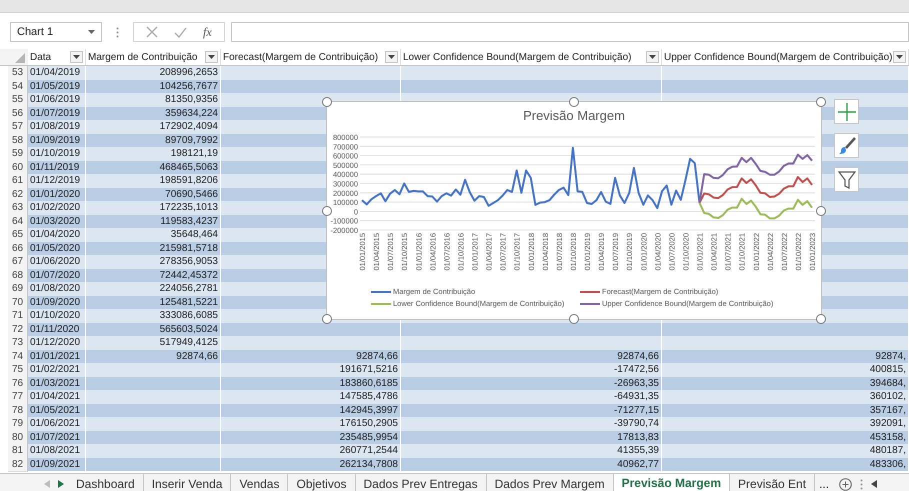 This screenshot has width=909, height=491. Describe the element at coordinates (57, 343) in the screenshot. I see `table-cell: 01/12/2020` at that location.